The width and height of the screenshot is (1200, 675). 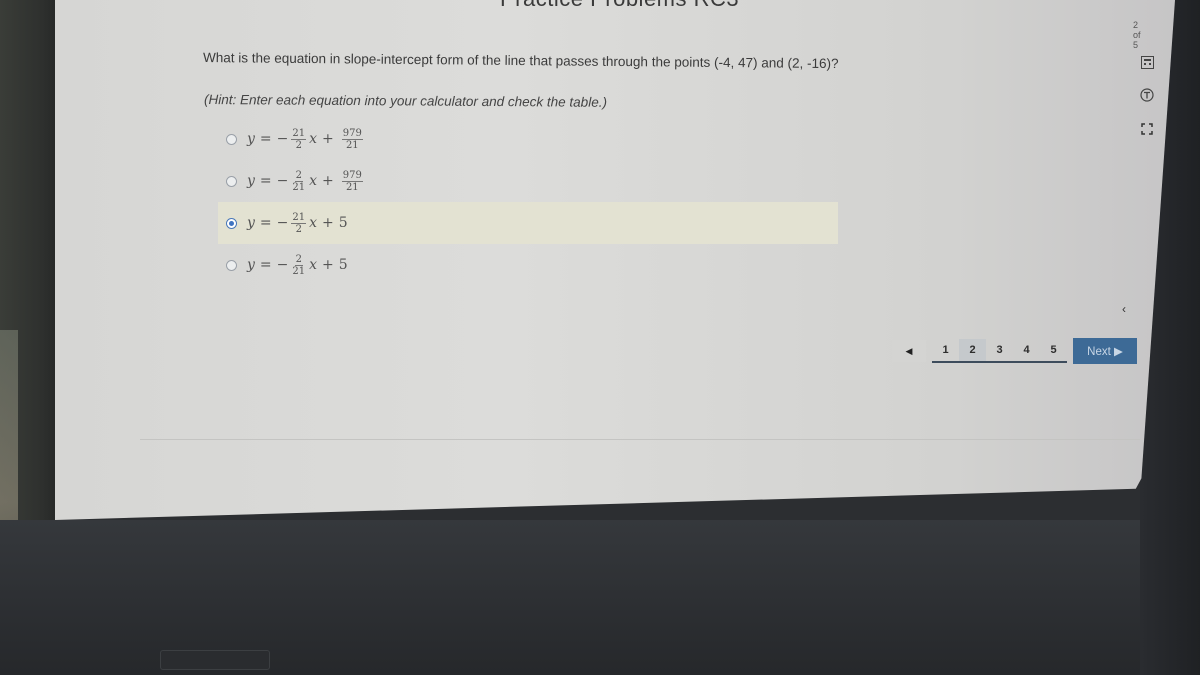 I want to click on page-numbers: 1 2 3 4 5, so click(x=999, y=351).